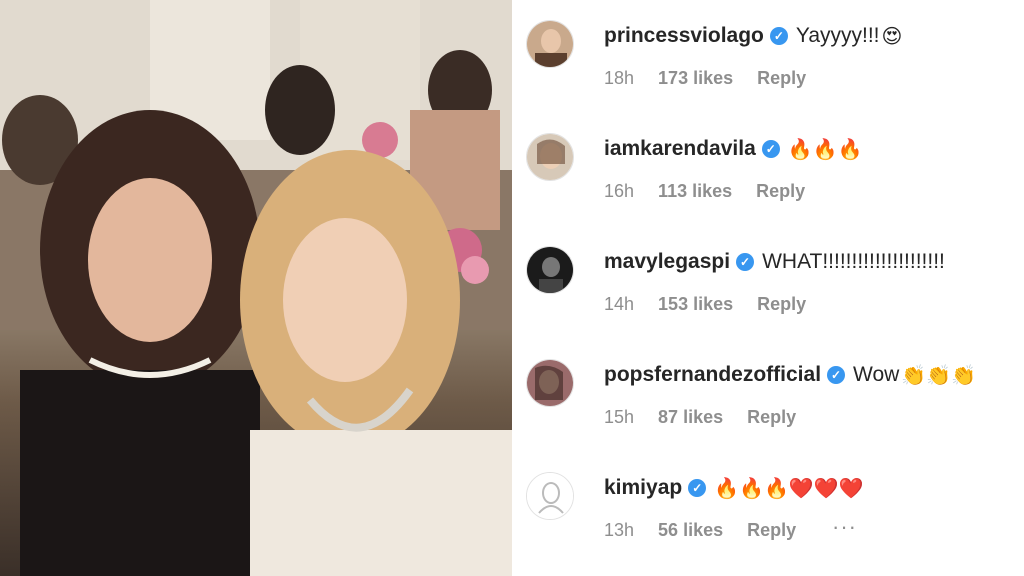 The height and width of the screenshot is (576, 1024). Describe the element at coordinates (619, 417) in the screenshot. I see `timestamp: 15h` at that location.